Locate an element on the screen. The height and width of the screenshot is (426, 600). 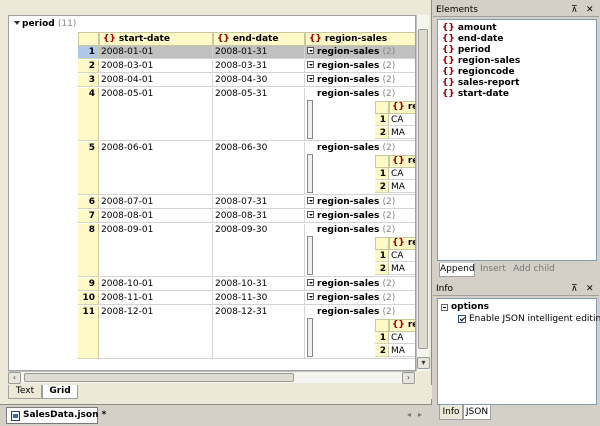
start-date-cell: 2008-12-01 is located at coordinates (156, 332).